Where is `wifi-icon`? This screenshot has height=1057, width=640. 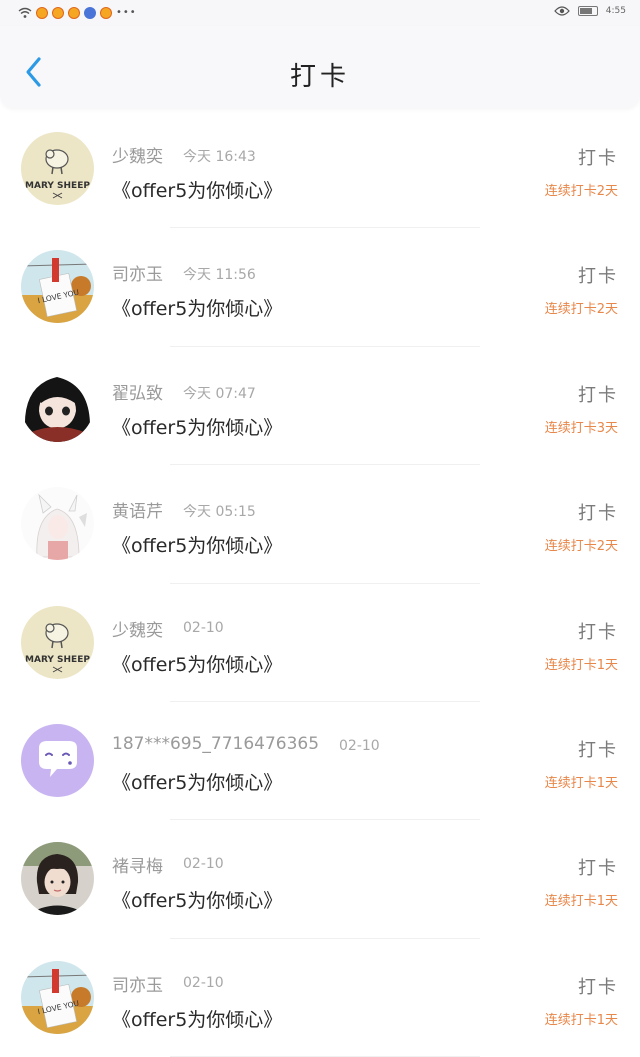
wifi-icon is located at coordinates (25, 12).